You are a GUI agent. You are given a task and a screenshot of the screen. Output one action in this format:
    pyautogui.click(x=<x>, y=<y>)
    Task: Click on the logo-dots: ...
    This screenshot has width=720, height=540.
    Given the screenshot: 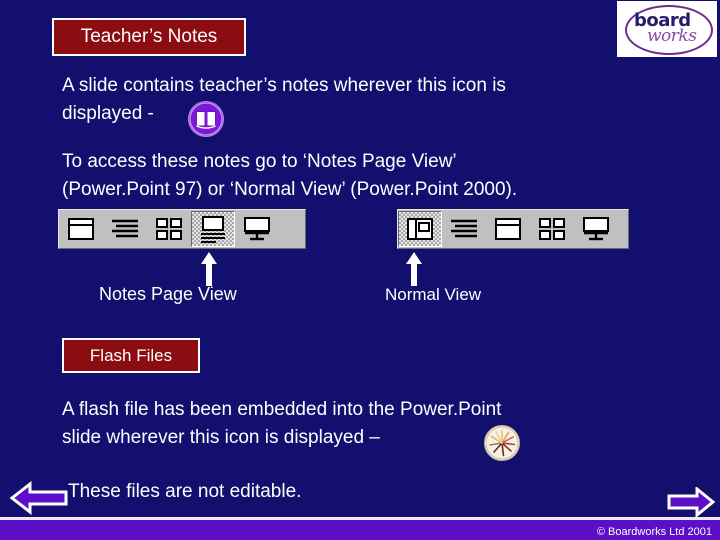 What is the action you would take?
    pyautogui.click(x=703, y=43)
    